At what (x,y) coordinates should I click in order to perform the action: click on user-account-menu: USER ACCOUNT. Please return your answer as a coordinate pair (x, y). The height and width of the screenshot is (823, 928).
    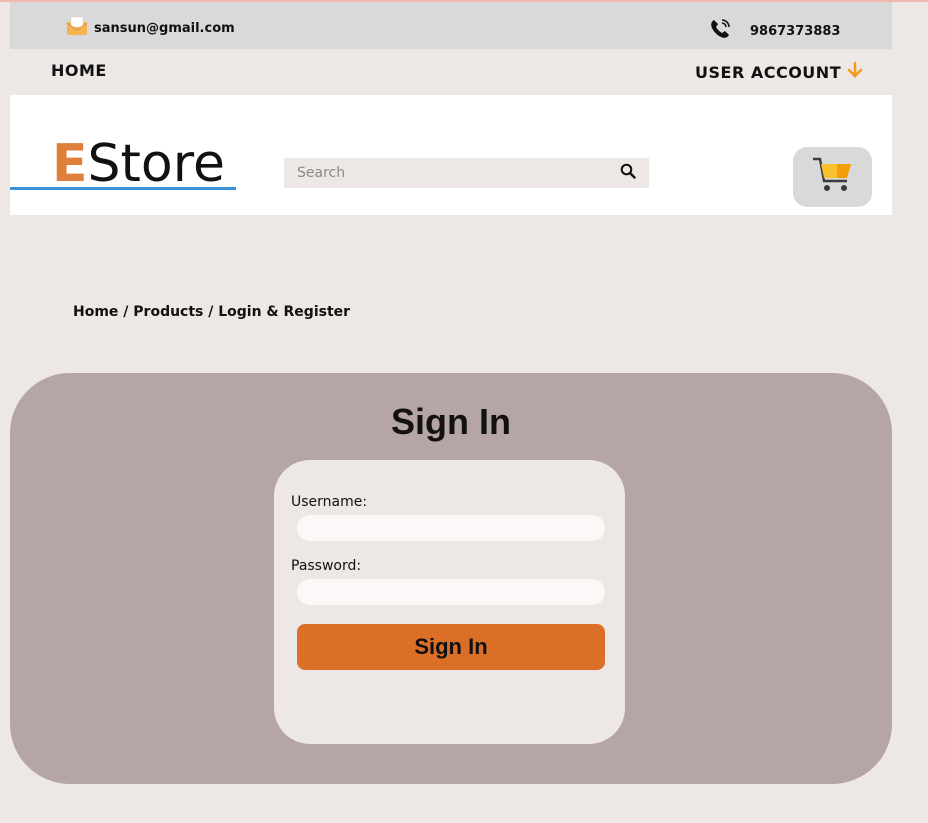
    Looking at the image, I should click on (779, 72).